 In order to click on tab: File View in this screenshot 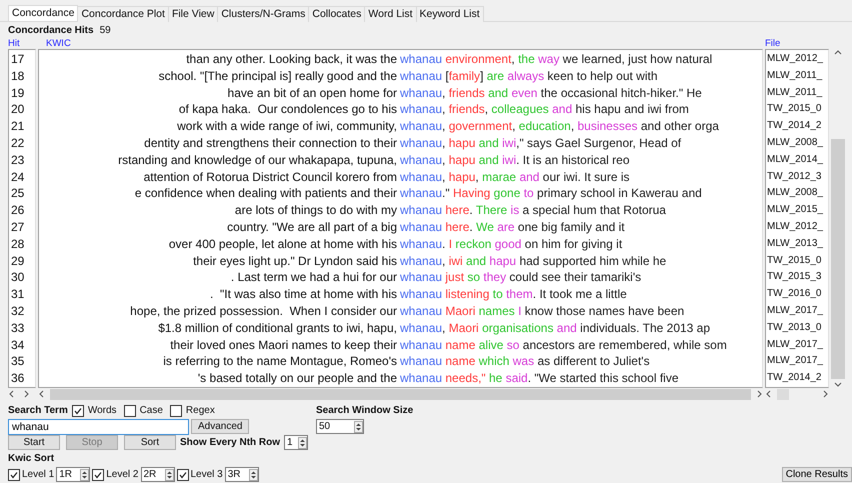, I will do `click(193, 14)`.